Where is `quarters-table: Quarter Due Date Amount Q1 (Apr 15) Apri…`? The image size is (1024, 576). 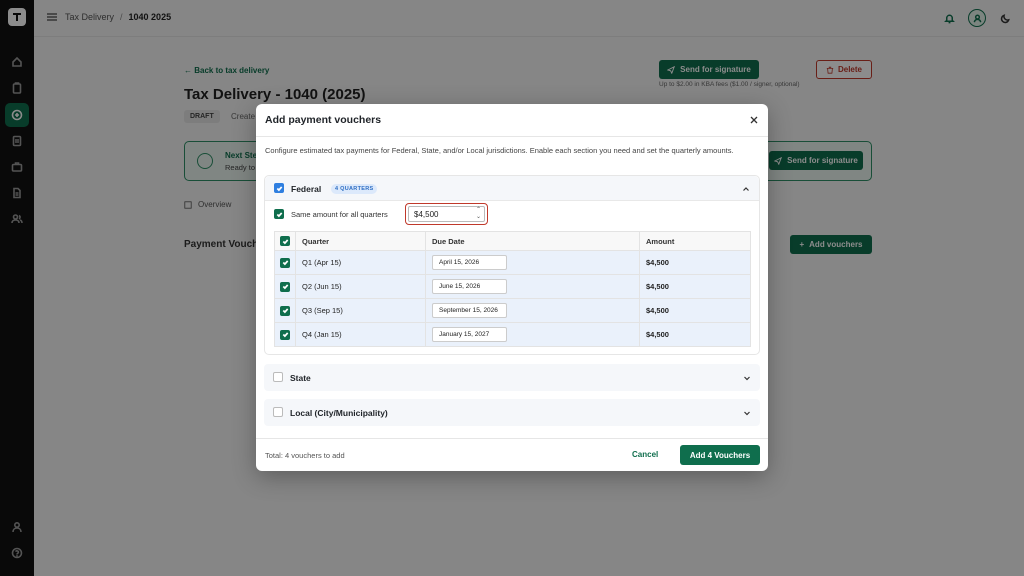 quarters-table: Quarter Due Date Amount Q1 (Apr 15) Apri… is located at coordinates (512, 289).